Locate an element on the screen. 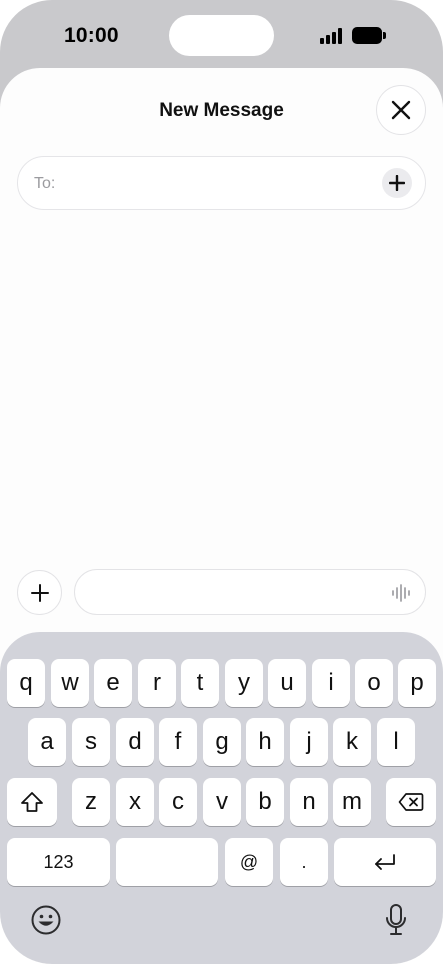 This screenshot has width=443, height=964. key-g: g is located at coordinates (222, 742).